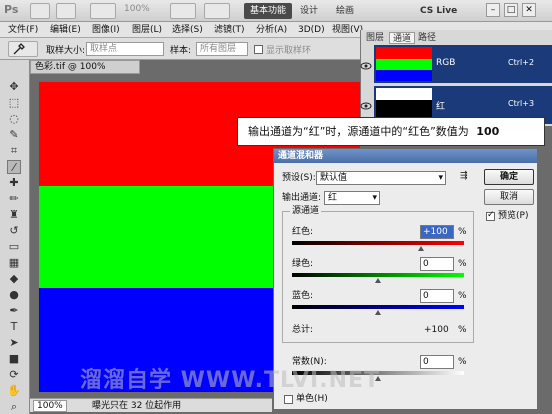 Image resolution: width=552 pixels, height=414 pixels. What do you see at coordinates (347, 30) in the screenshot?
I see `menu-view: 视图(V)` at bounding box center [347, 30].